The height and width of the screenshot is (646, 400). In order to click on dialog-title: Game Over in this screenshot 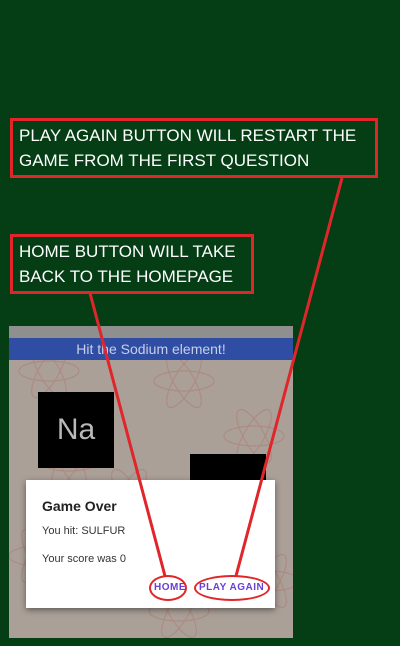, I will do `click(79, 506)`.